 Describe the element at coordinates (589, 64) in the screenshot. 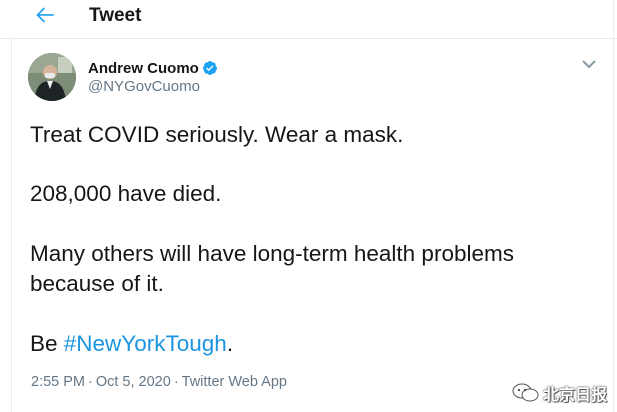

I see `chevron-down-icon` at that location.